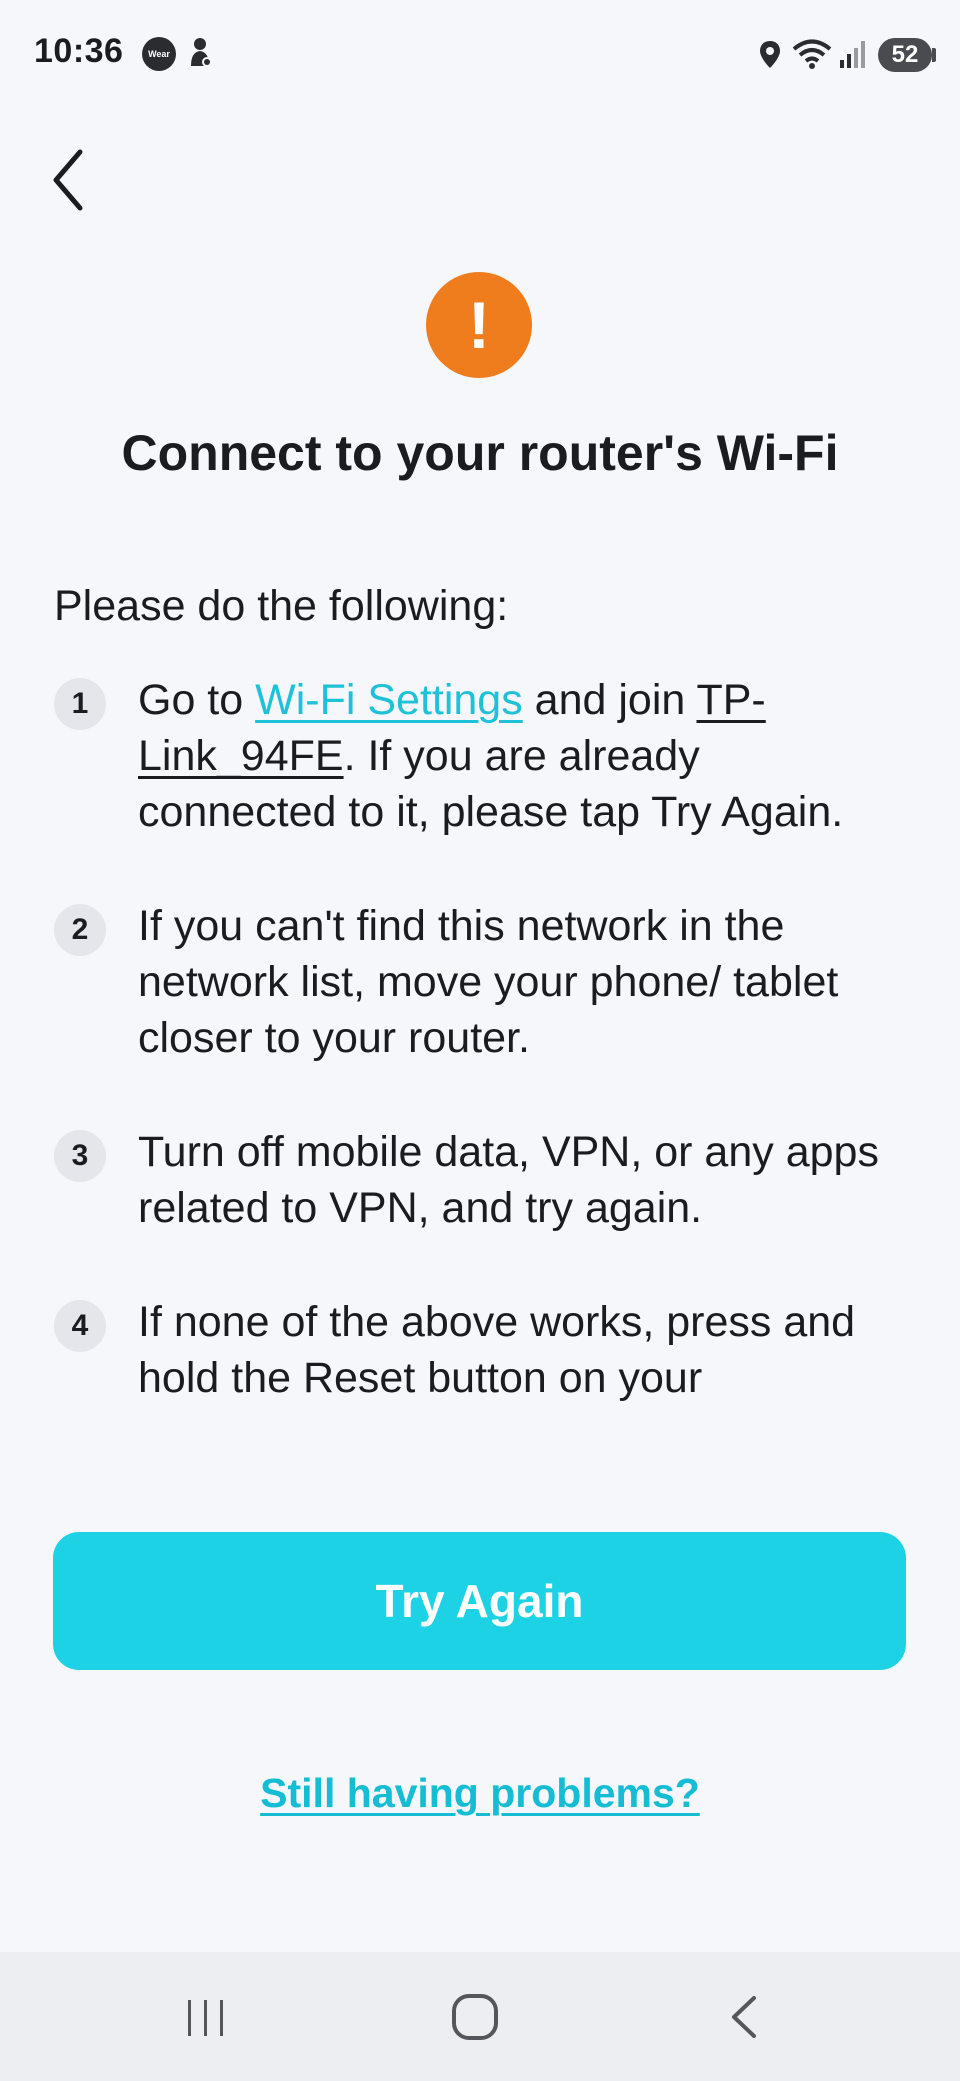  What do you see at coordinates (479, 1601) in the screenshot?
I see `try-again-button: Try Again` at bounding box center [479, 1601].